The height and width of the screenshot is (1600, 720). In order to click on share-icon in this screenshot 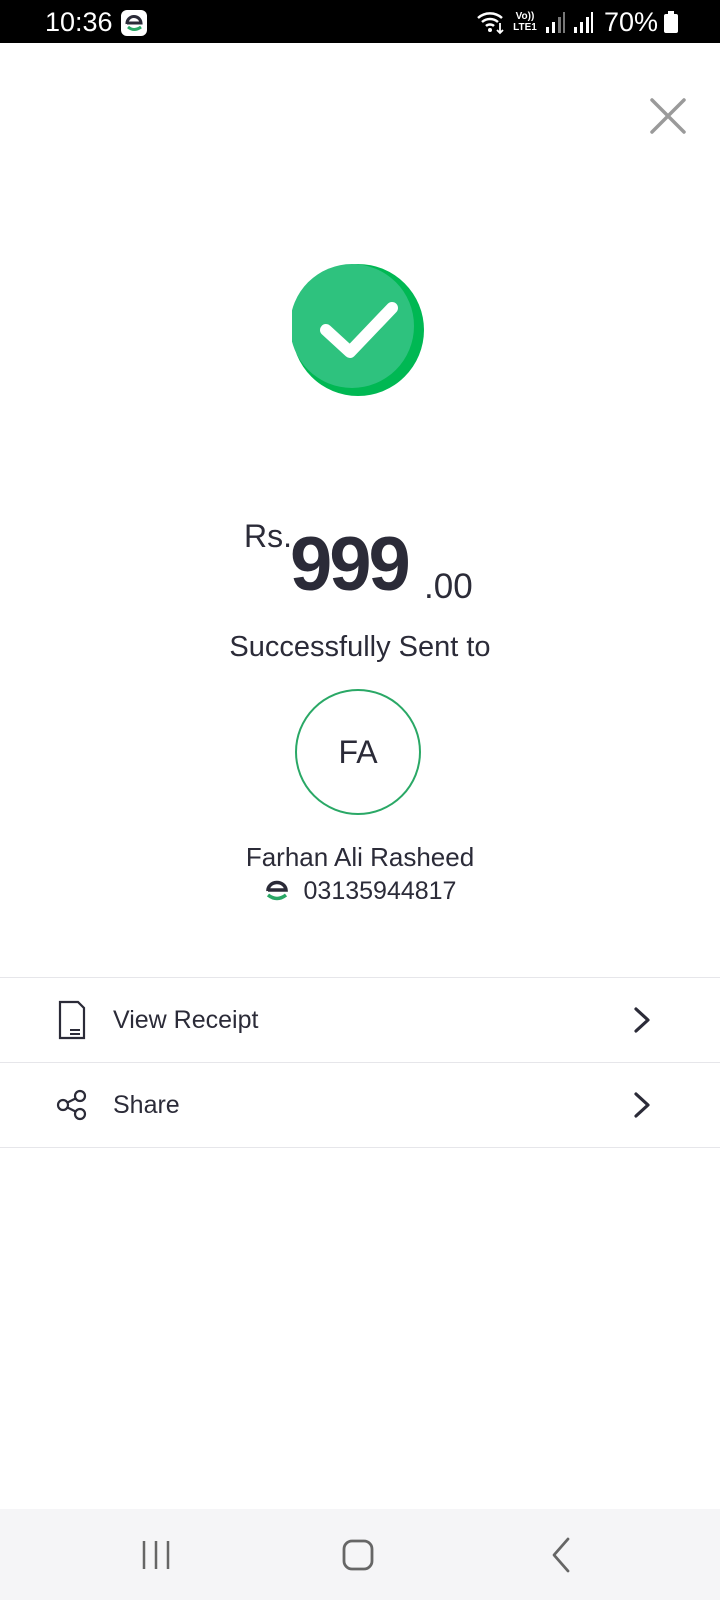, I will do `click(71, 1105)`.